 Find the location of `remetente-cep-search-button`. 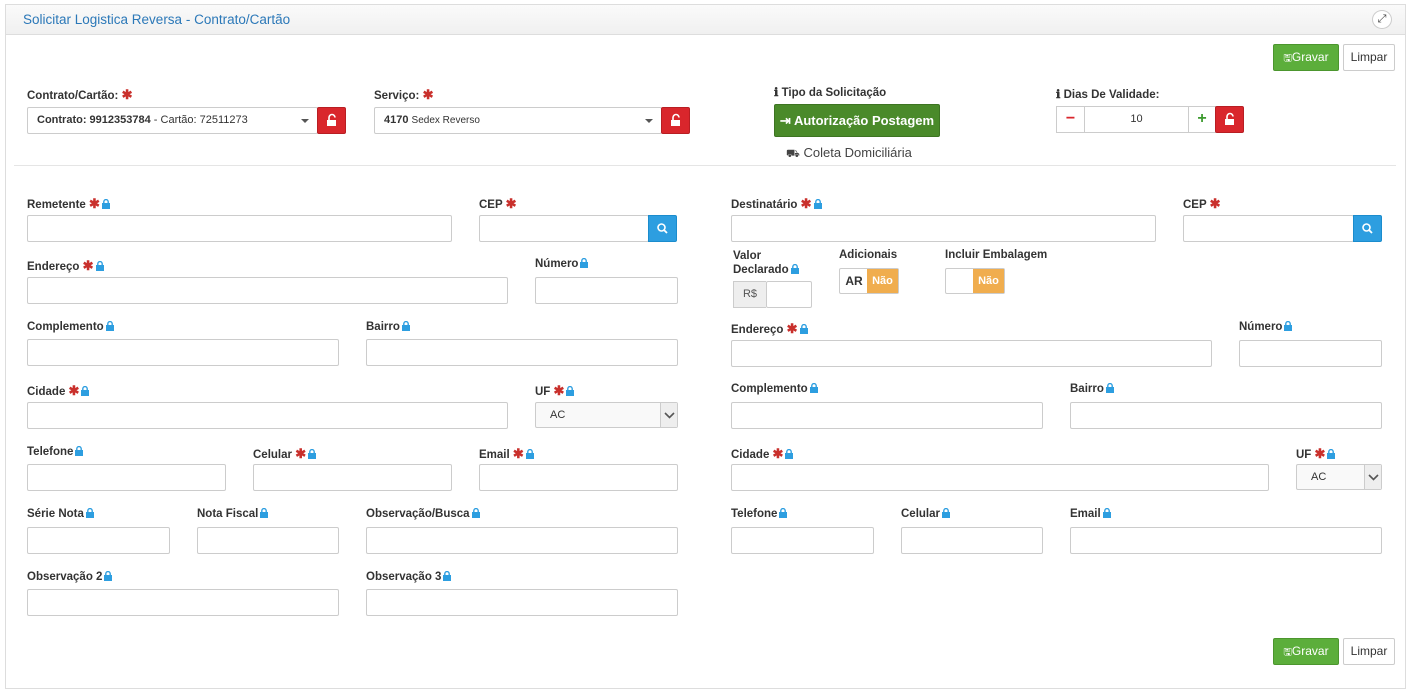

remetente-cep-search-button is located at coordinates (662, 228).